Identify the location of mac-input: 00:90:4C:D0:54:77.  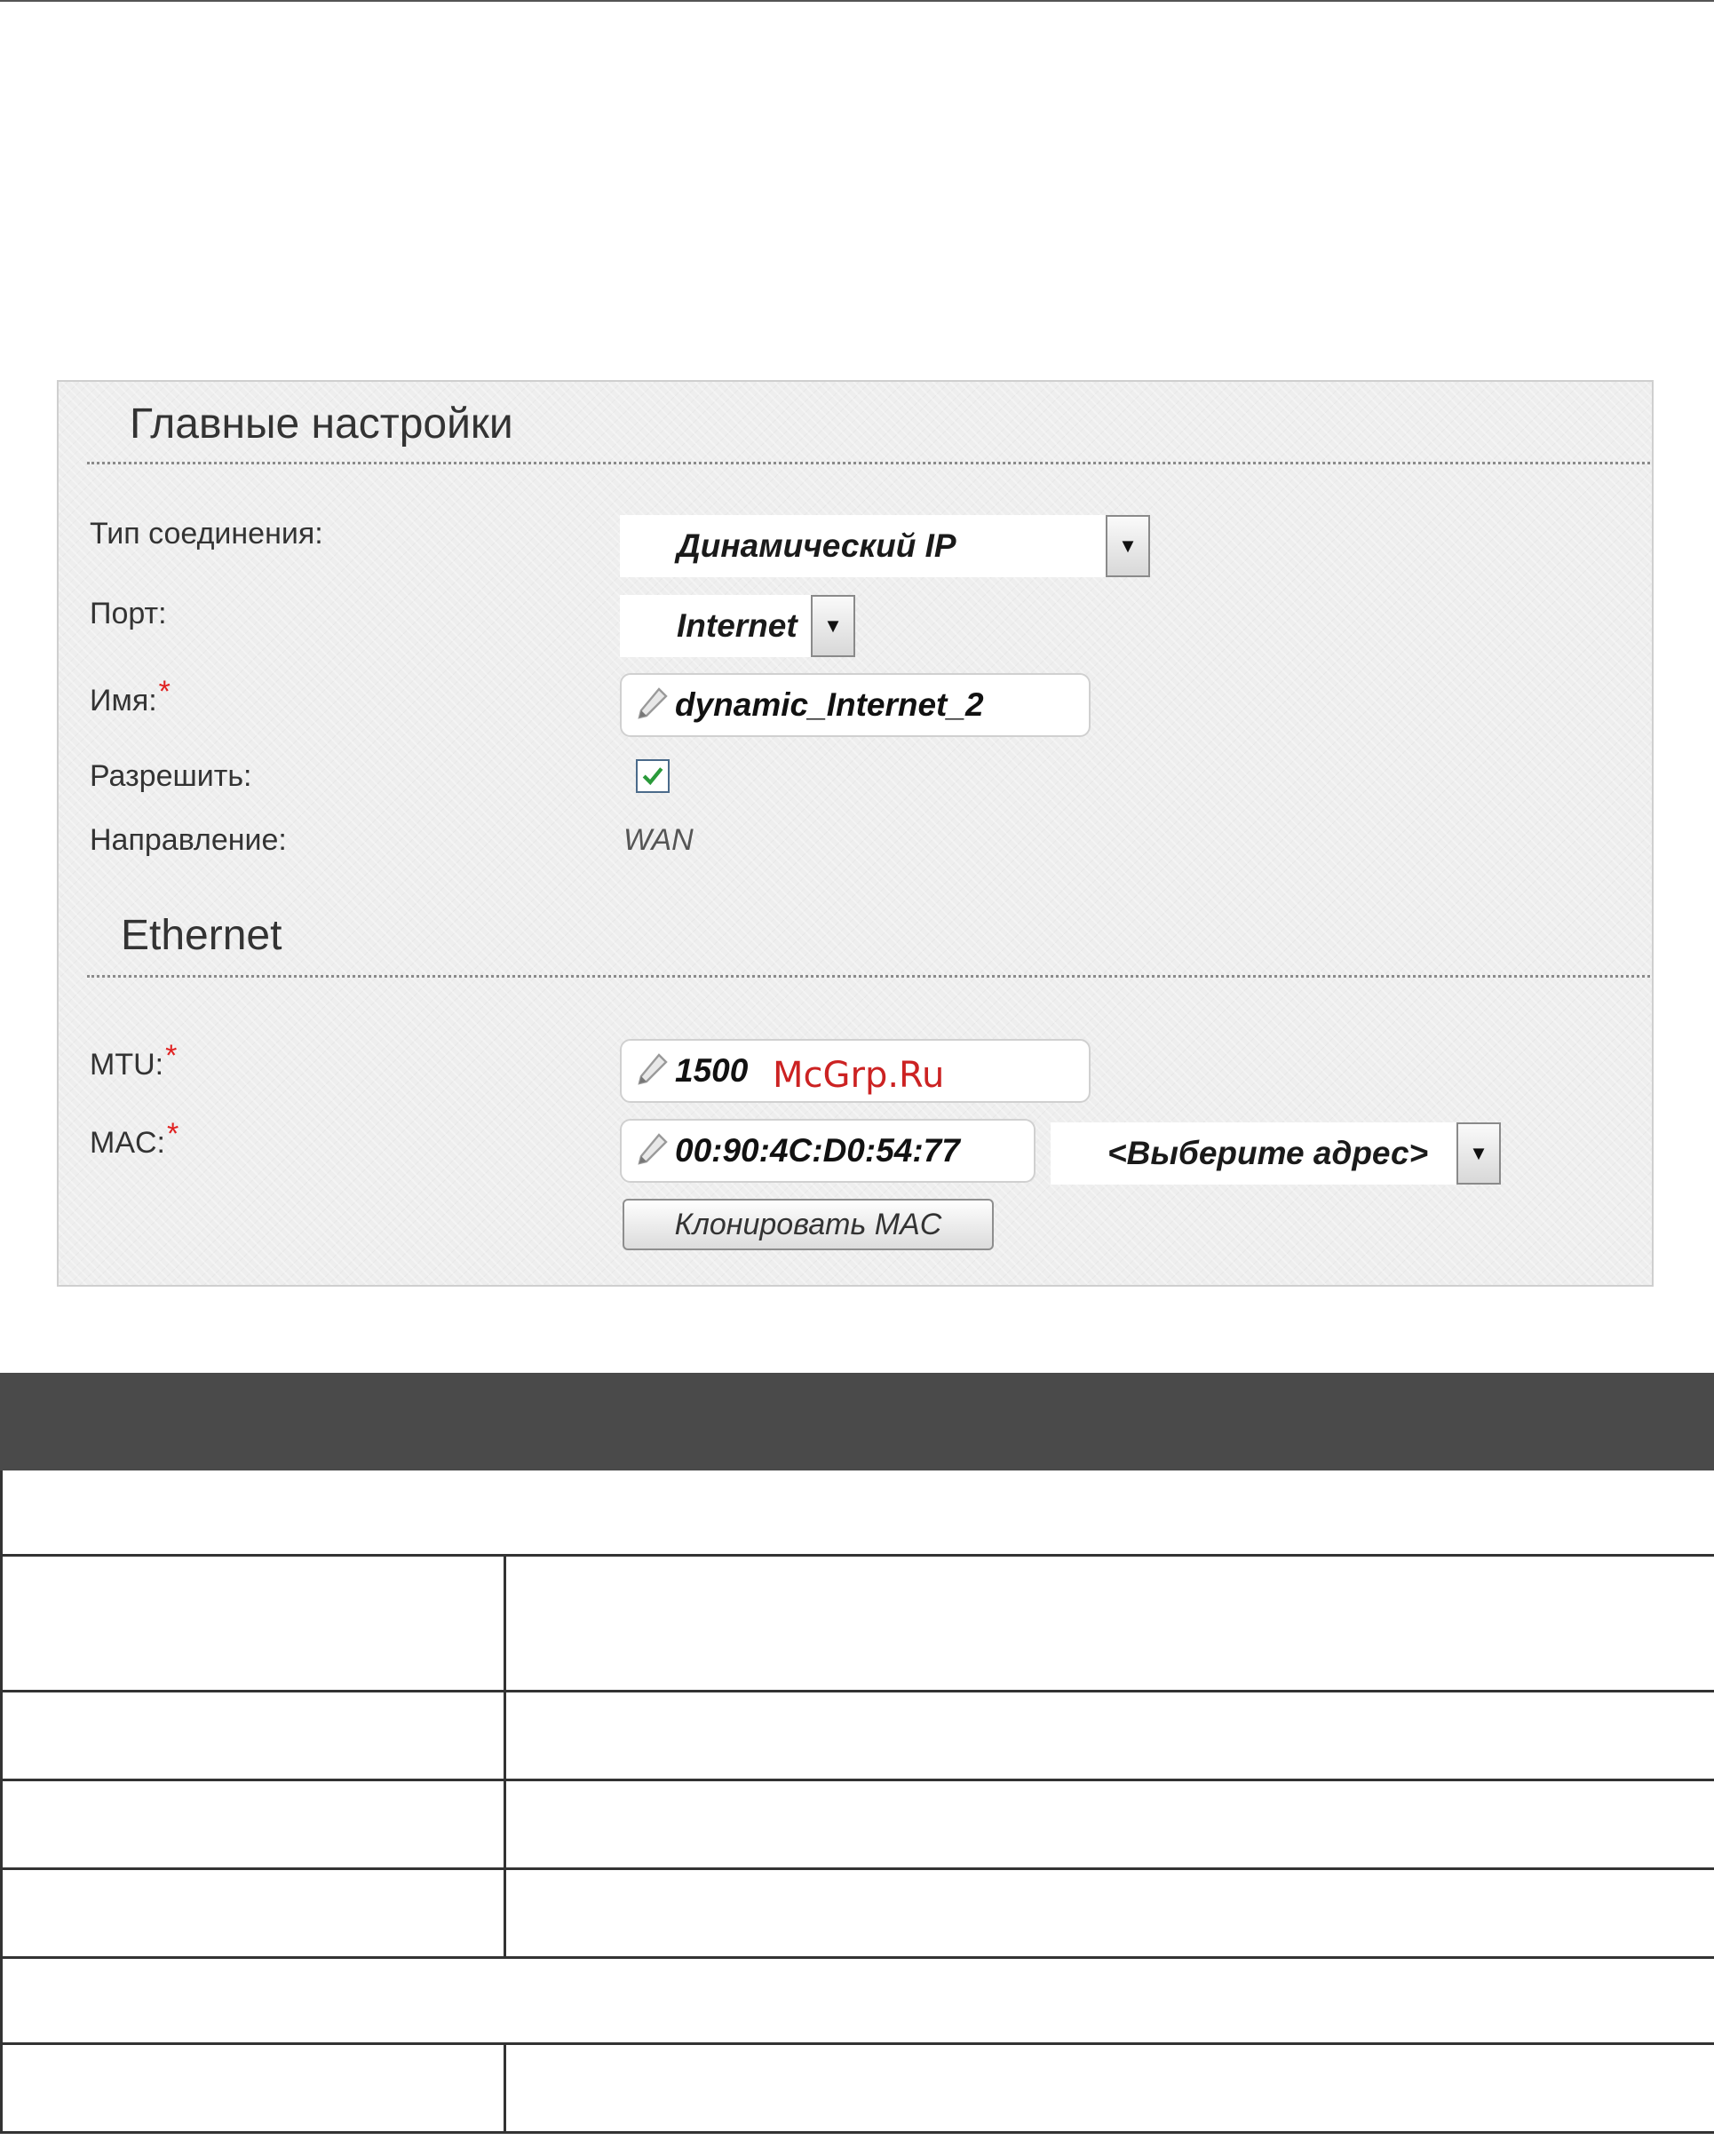
(828, 1151).